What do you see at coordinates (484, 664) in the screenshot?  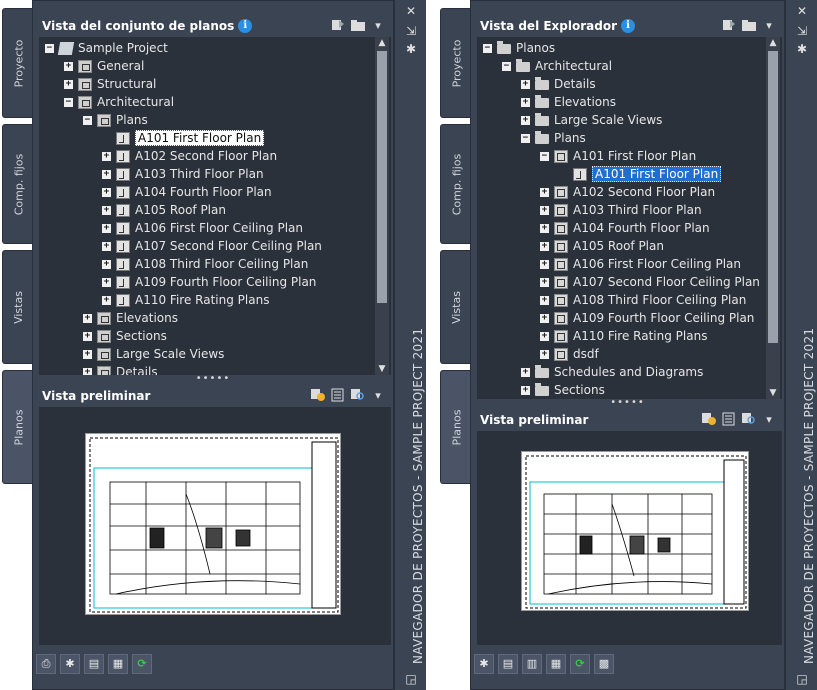 I see `new-folder-icon: ✱` at bounding box center [484, 664].